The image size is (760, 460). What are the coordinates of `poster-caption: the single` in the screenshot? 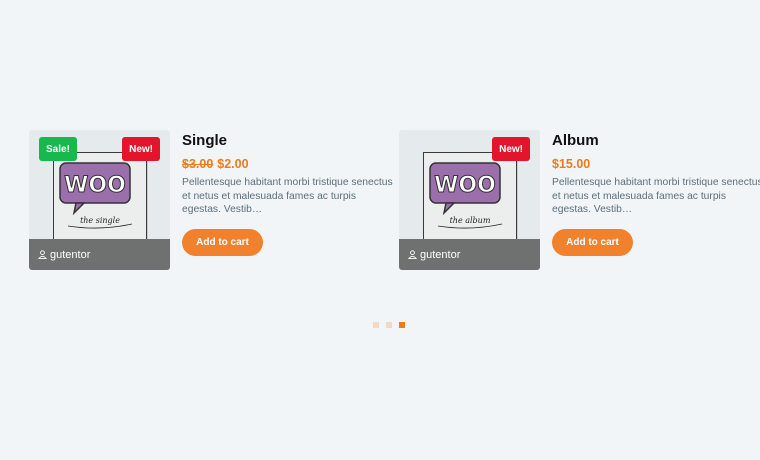 It's located at (100, 220).